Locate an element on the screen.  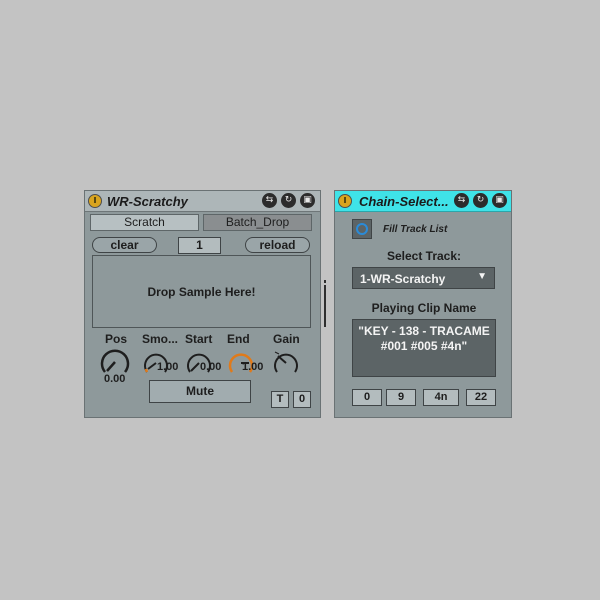
reload-button: reload is located at coordinates (277, 245).